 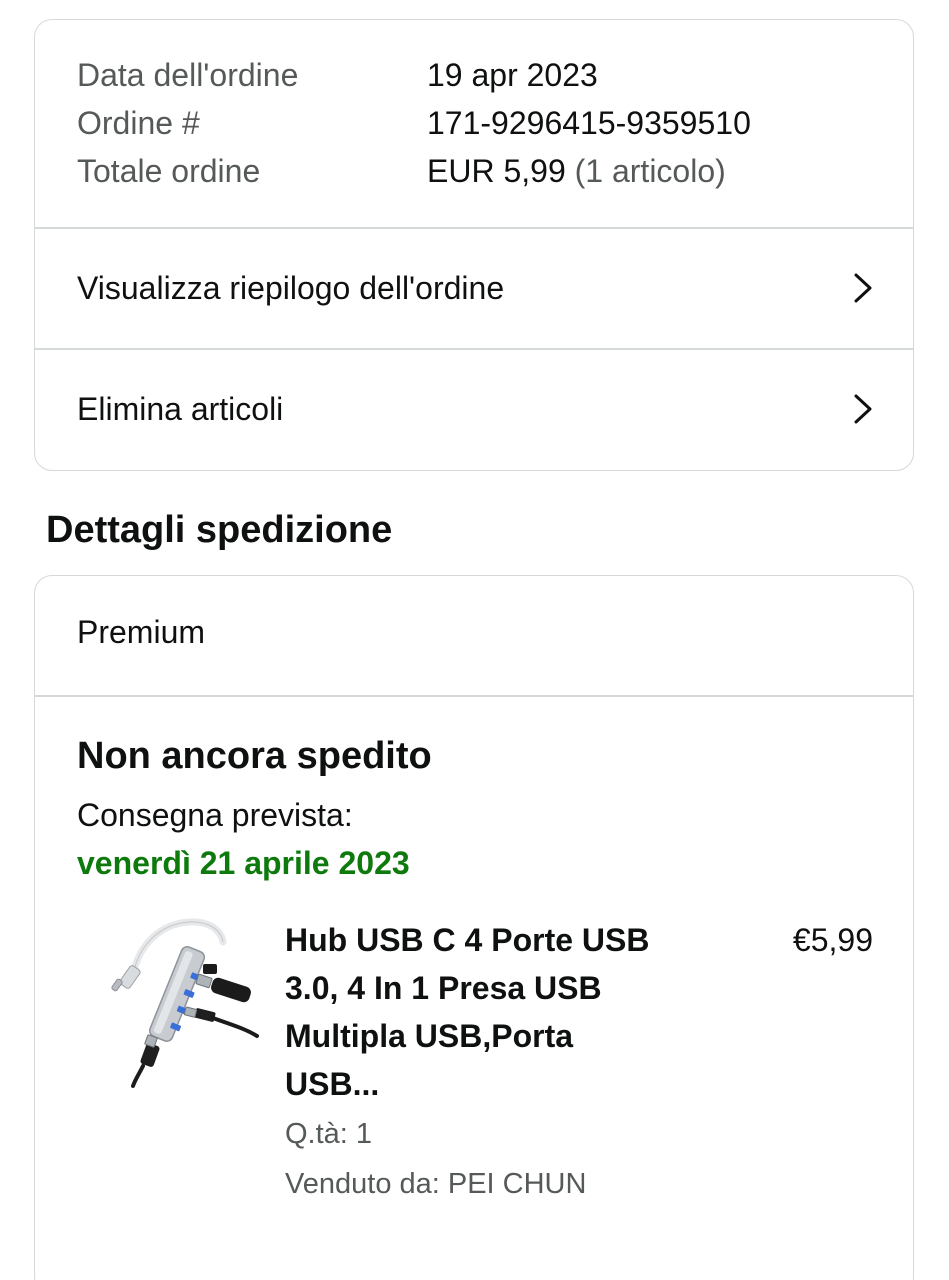 I want to click on product-quantity: Q.tà: 1, so click(x=329, y=1134).